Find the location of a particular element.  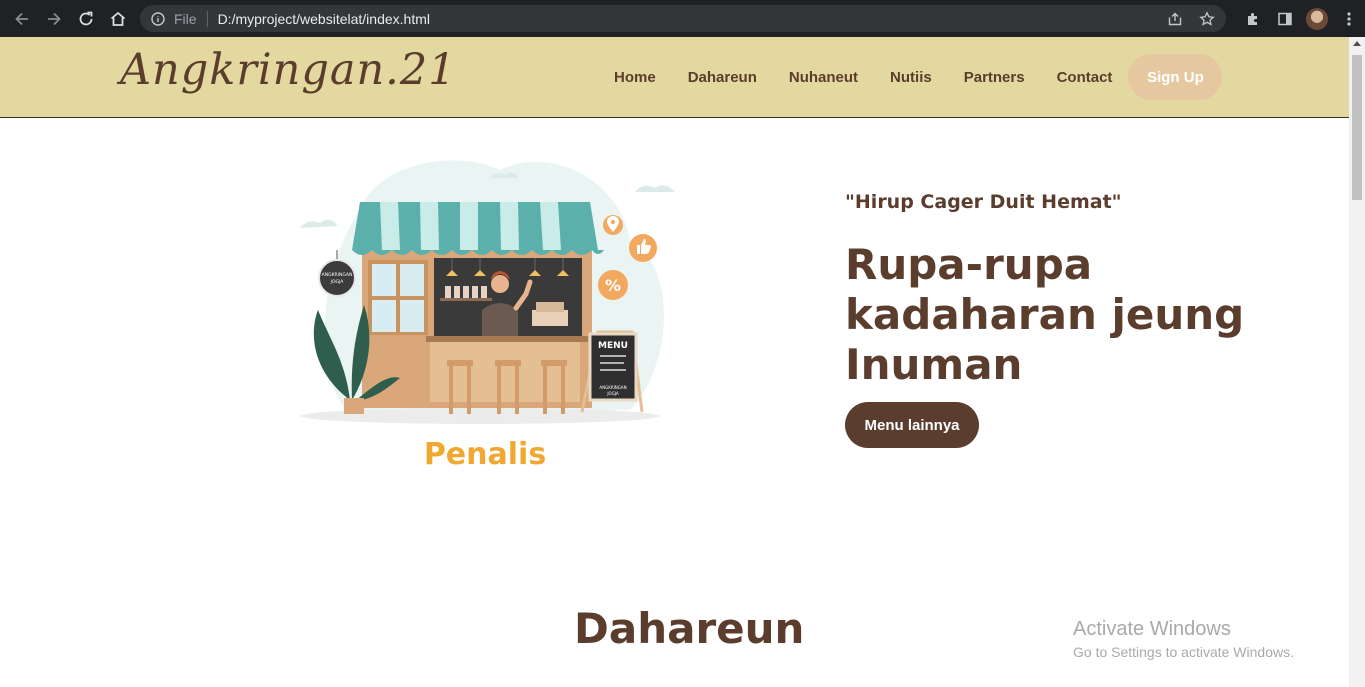

url-text: D:/myproject/websitelat/index.html is located at coordinates (324, 19).